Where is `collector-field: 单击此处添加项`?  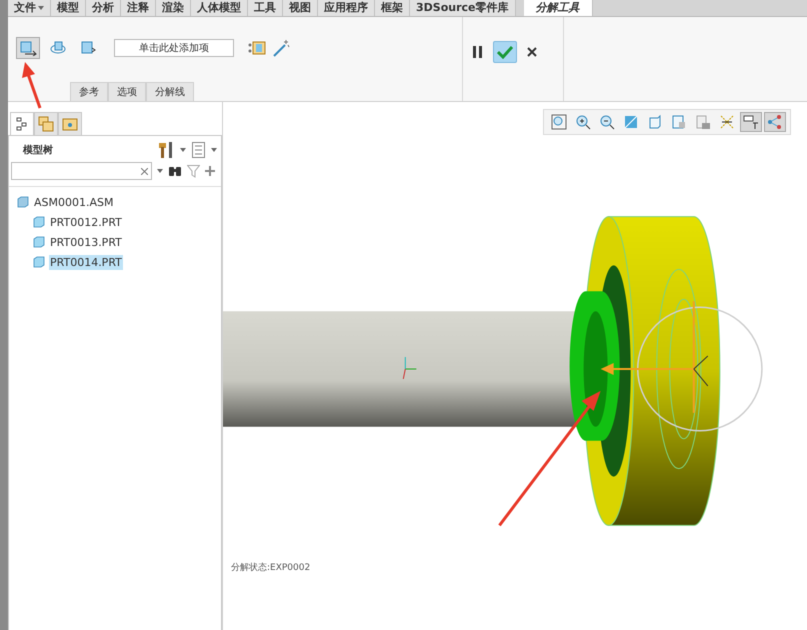
collector-field: 单击此处添加项 is located at coordinates (174, 48).